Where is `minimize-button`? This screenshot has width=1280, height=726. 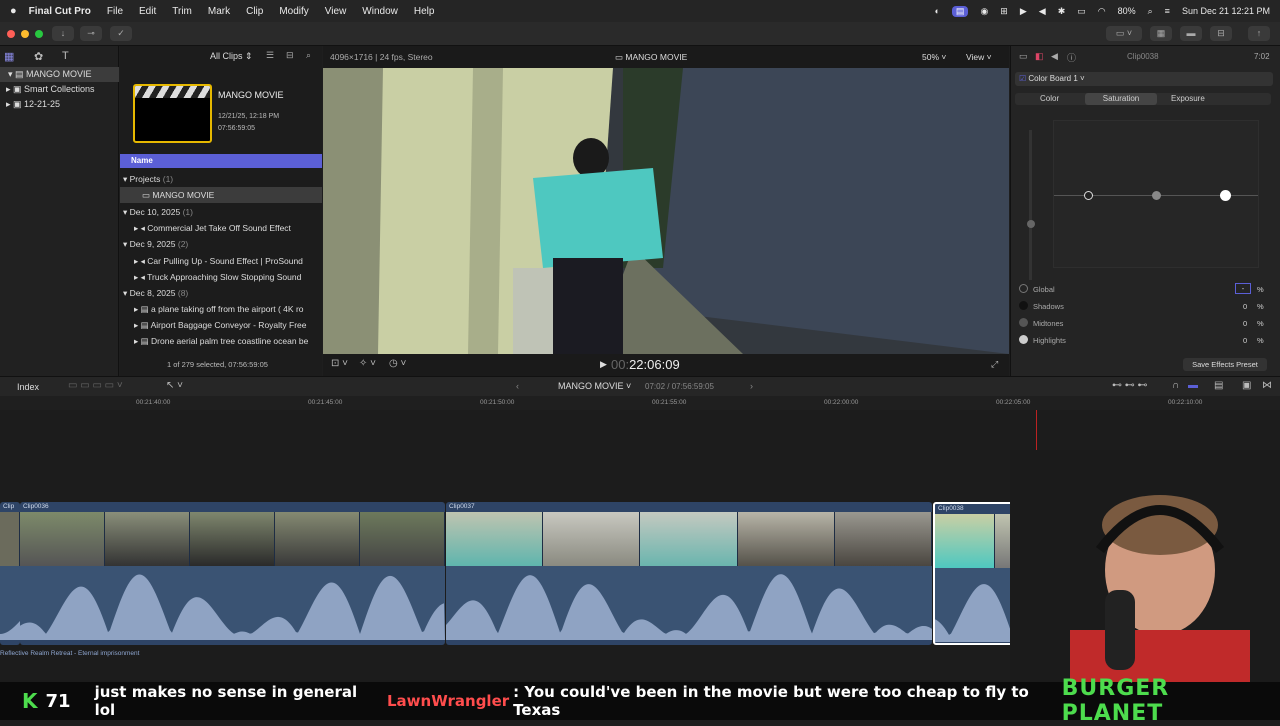
minimize-button is located at coordinates (25, 34).